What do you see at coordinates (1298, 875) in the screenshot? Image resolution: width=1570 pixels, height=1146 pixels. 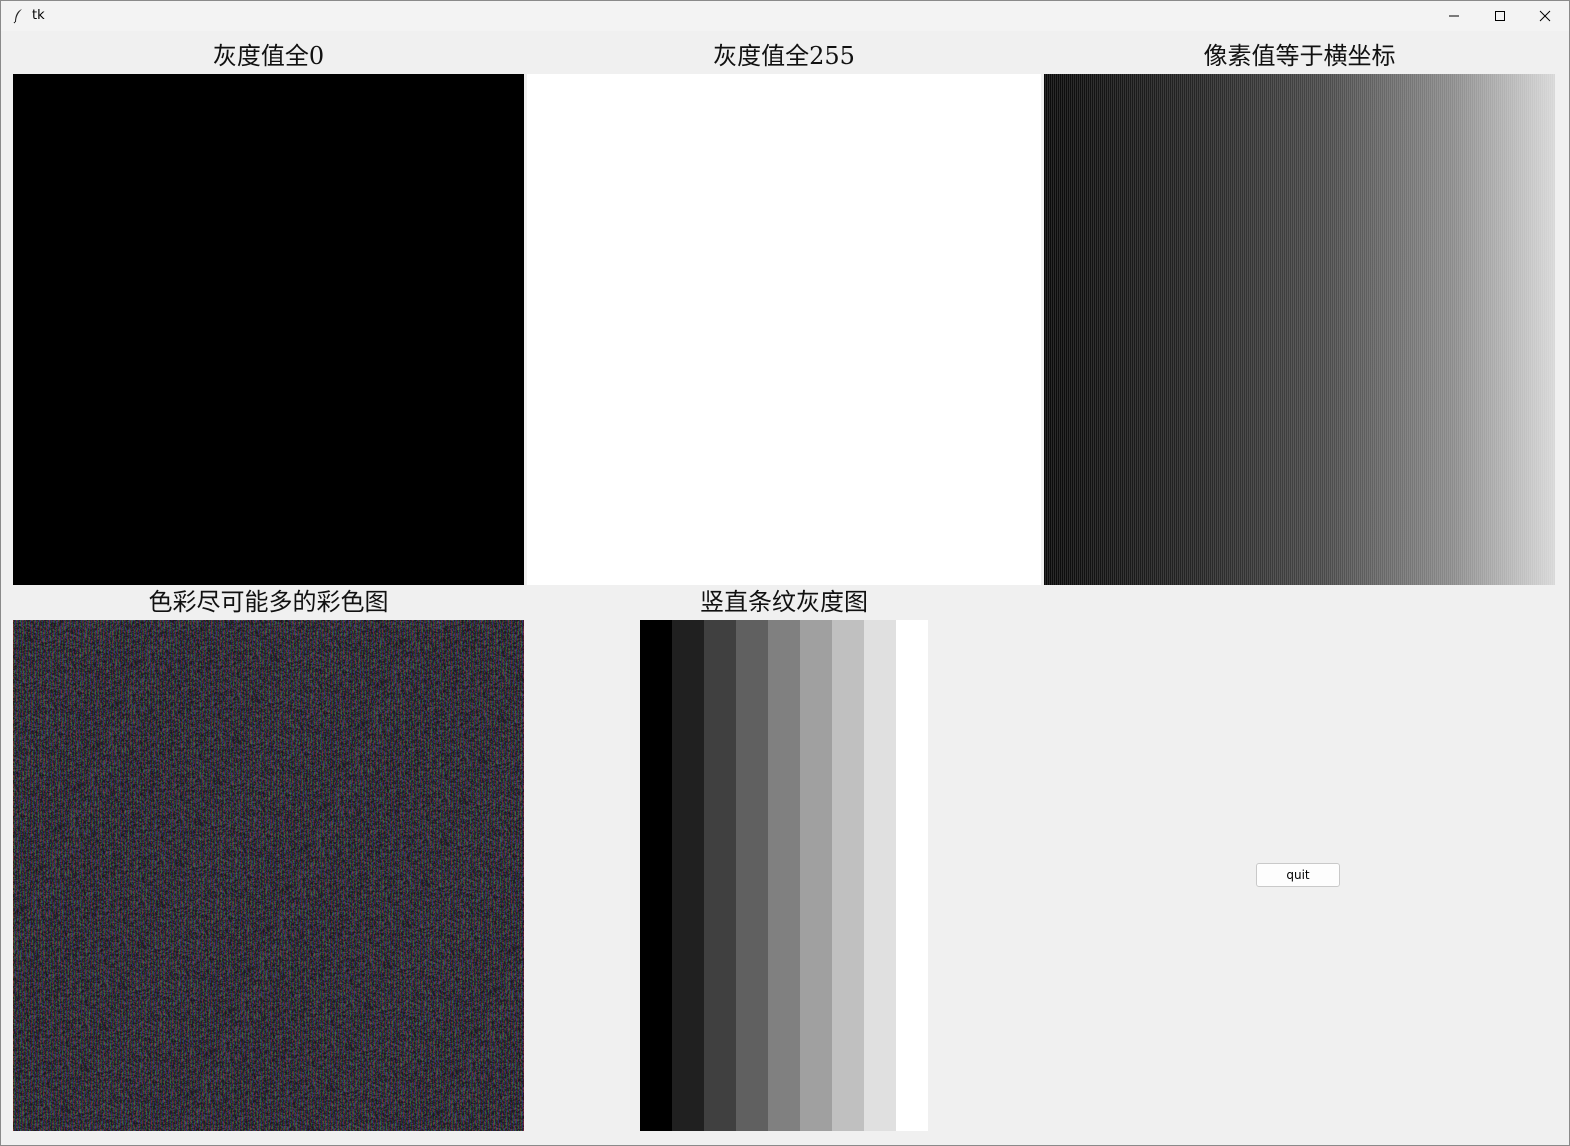 I see `quit-button: quit` at bounding box center [1298, 875].